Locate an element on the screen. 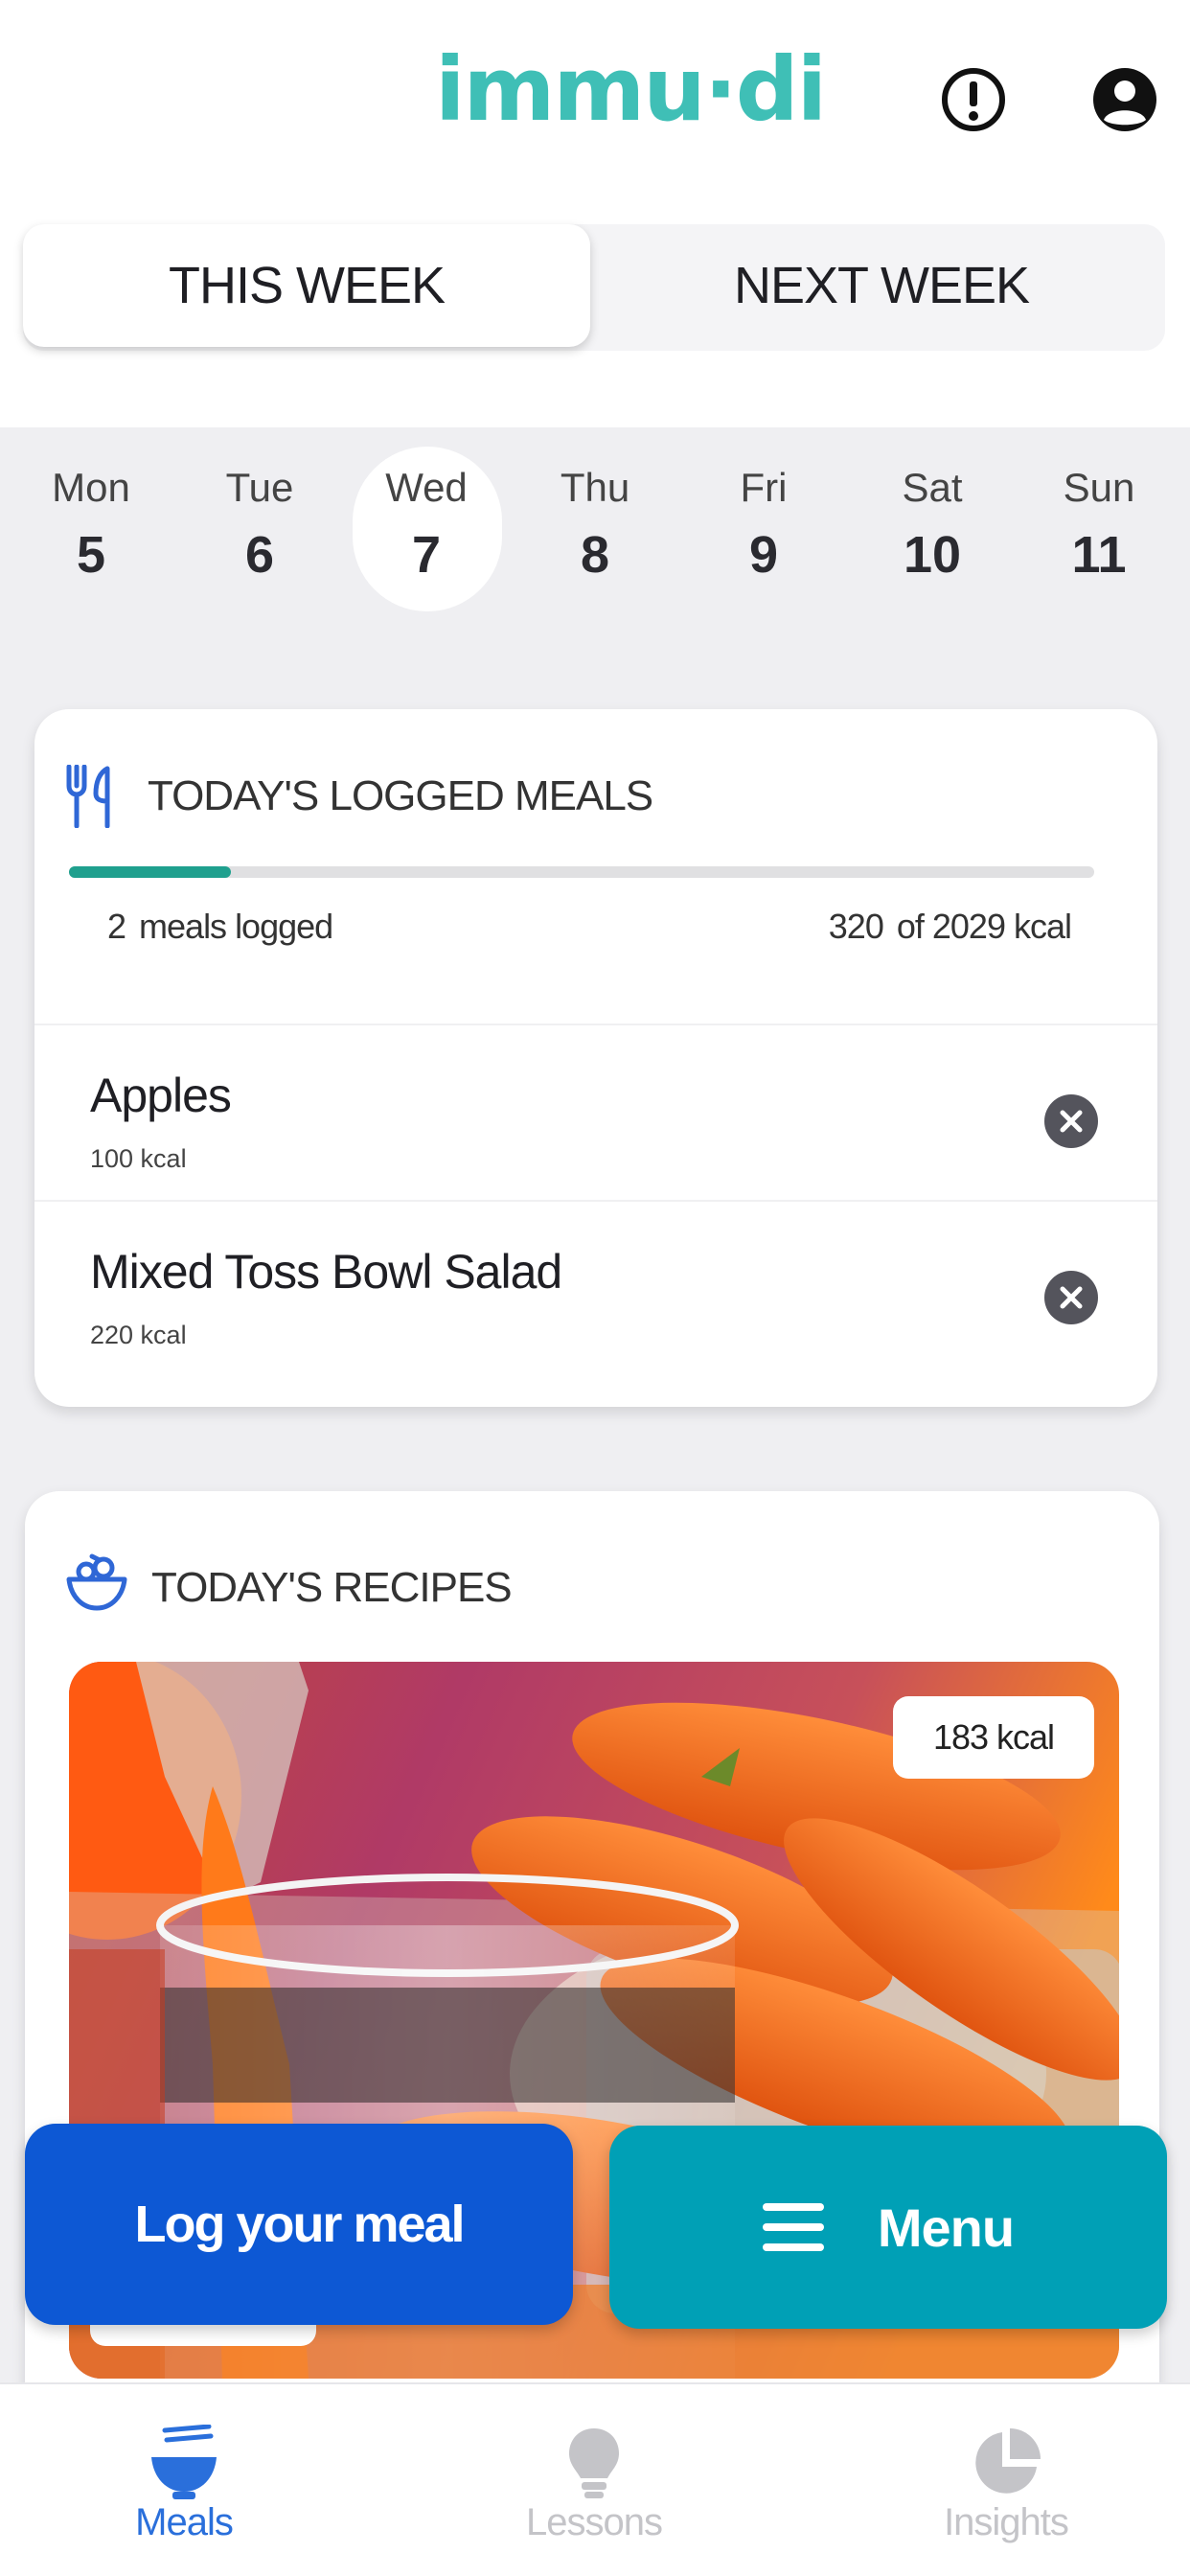 This screenshot has width=1190, height=2576. day-number: 8 is located at coordinates (595, 555).